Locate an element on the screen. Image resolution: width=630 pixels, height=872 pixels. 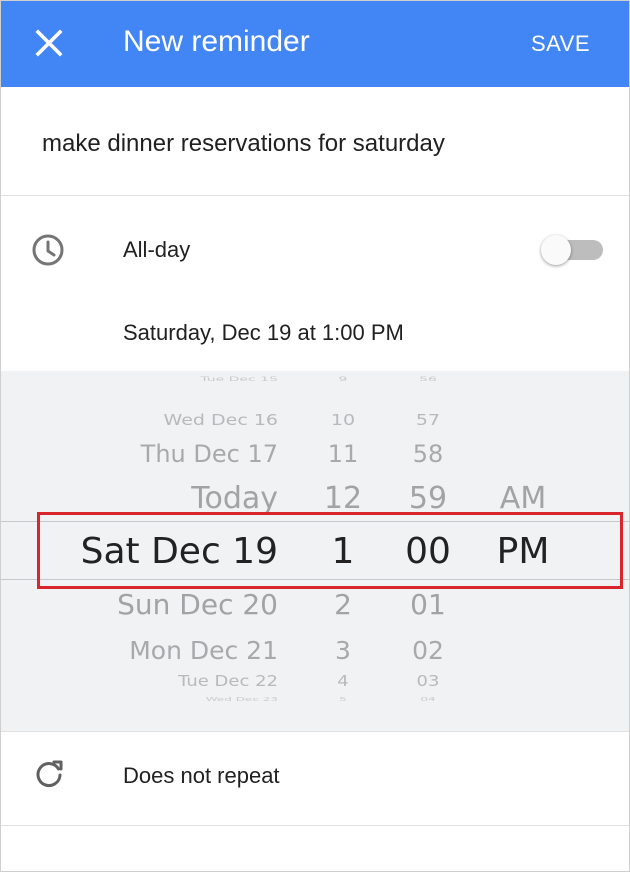
clock-icon is located at coordinates (48, 250).